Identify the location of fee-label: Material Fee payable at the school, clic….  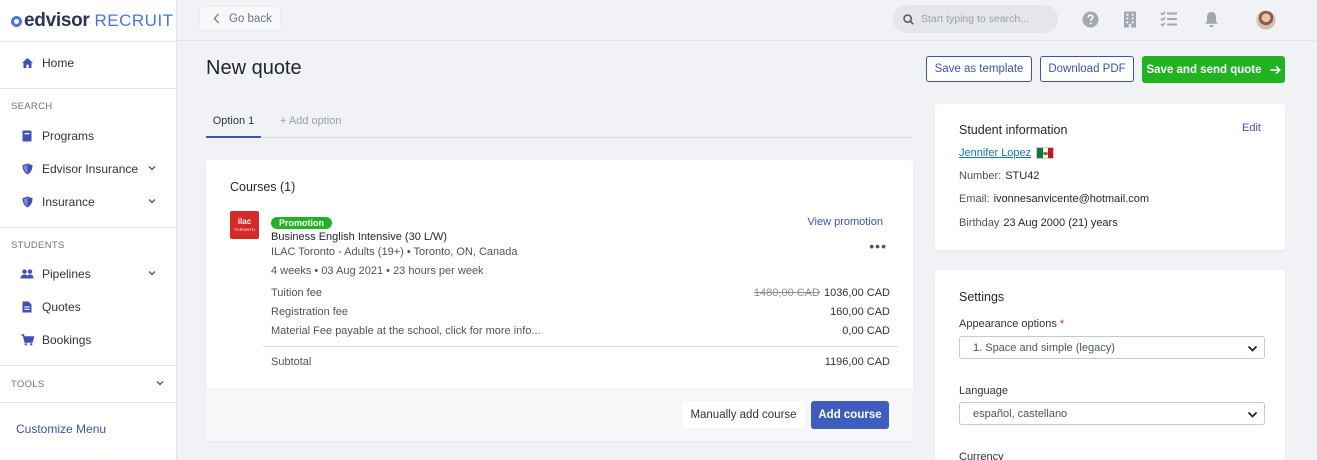
(406, 331).